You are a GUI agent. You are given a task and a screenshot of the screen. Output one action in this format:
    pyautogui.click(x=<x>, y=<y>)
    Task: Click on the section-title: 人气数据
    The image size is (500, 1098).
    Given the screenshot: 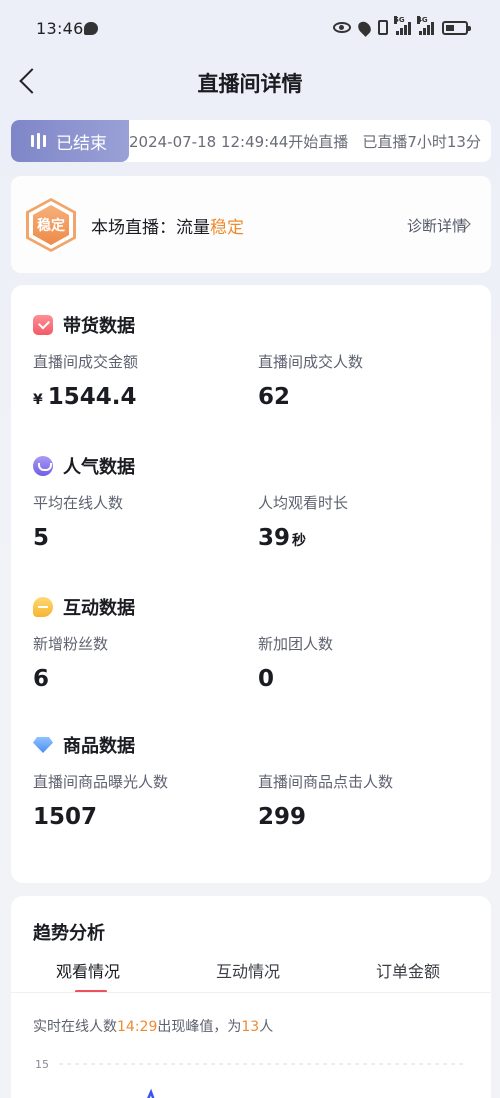 What is the action you would take?
    pyautogui.click(x=99, y=467)
    